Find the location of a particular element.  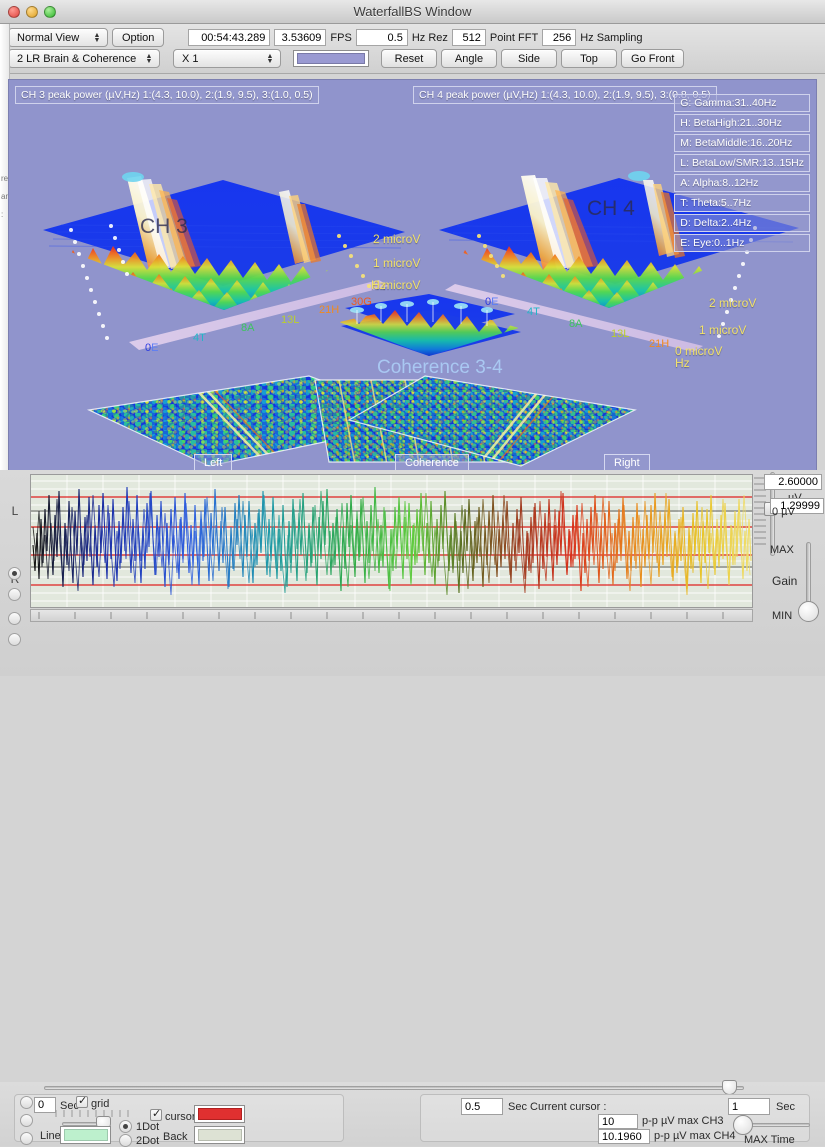

back-color-label: Back is located at coordinates (175, 1137).